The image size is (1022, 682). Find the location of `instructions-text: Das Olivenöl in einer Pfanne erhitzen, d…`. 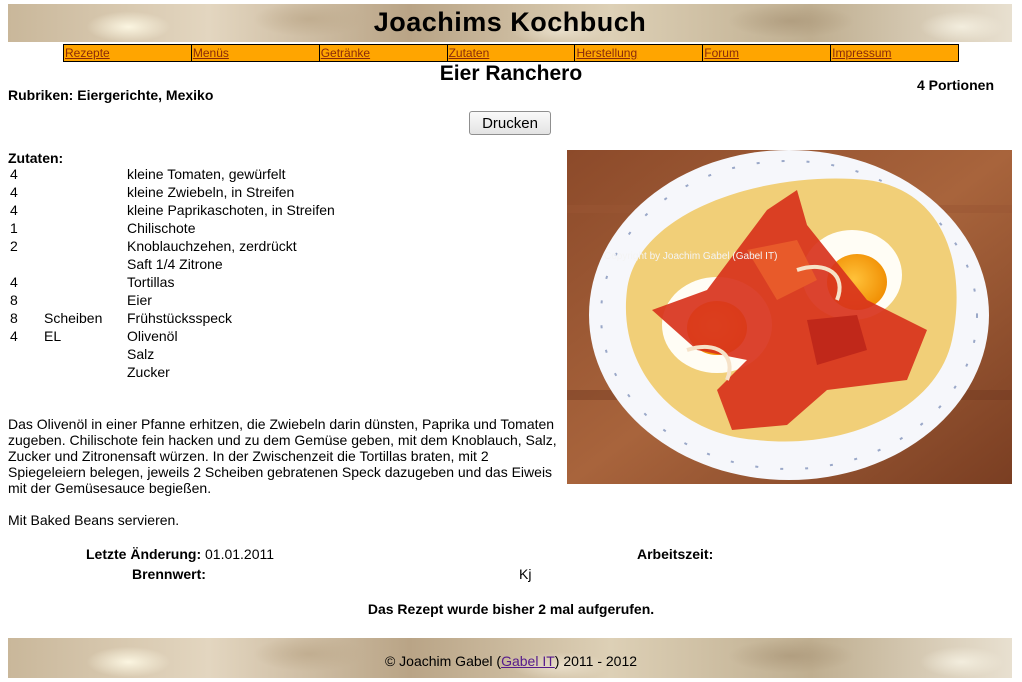

instructions-text: Das Olivenöl in einer Pfanne erhitzen, d… is located at coordinates (282, 456).